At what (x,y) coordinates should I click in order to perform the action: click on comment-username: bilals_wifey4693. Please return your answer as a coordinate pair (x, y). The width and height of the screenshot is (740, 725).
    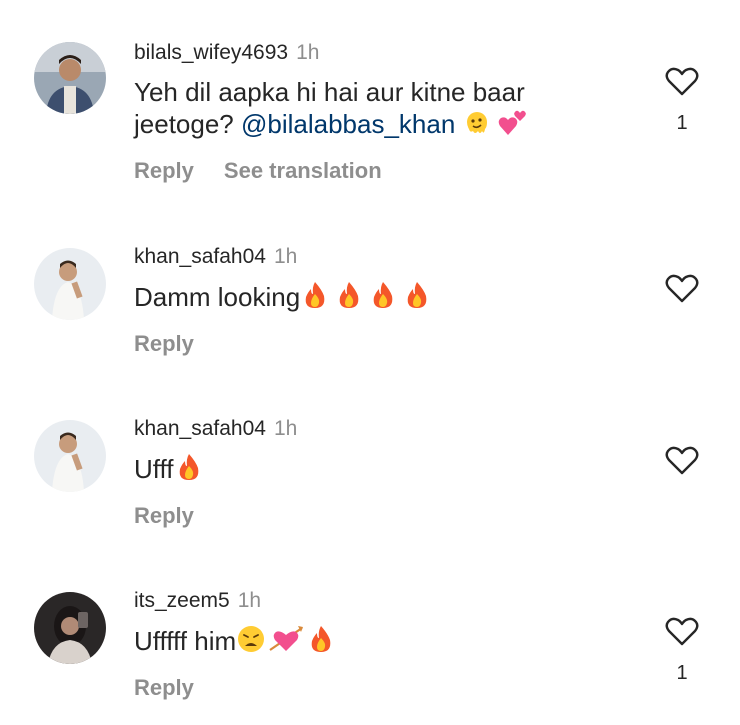
    Looking at the image, I should click on (211, 52).